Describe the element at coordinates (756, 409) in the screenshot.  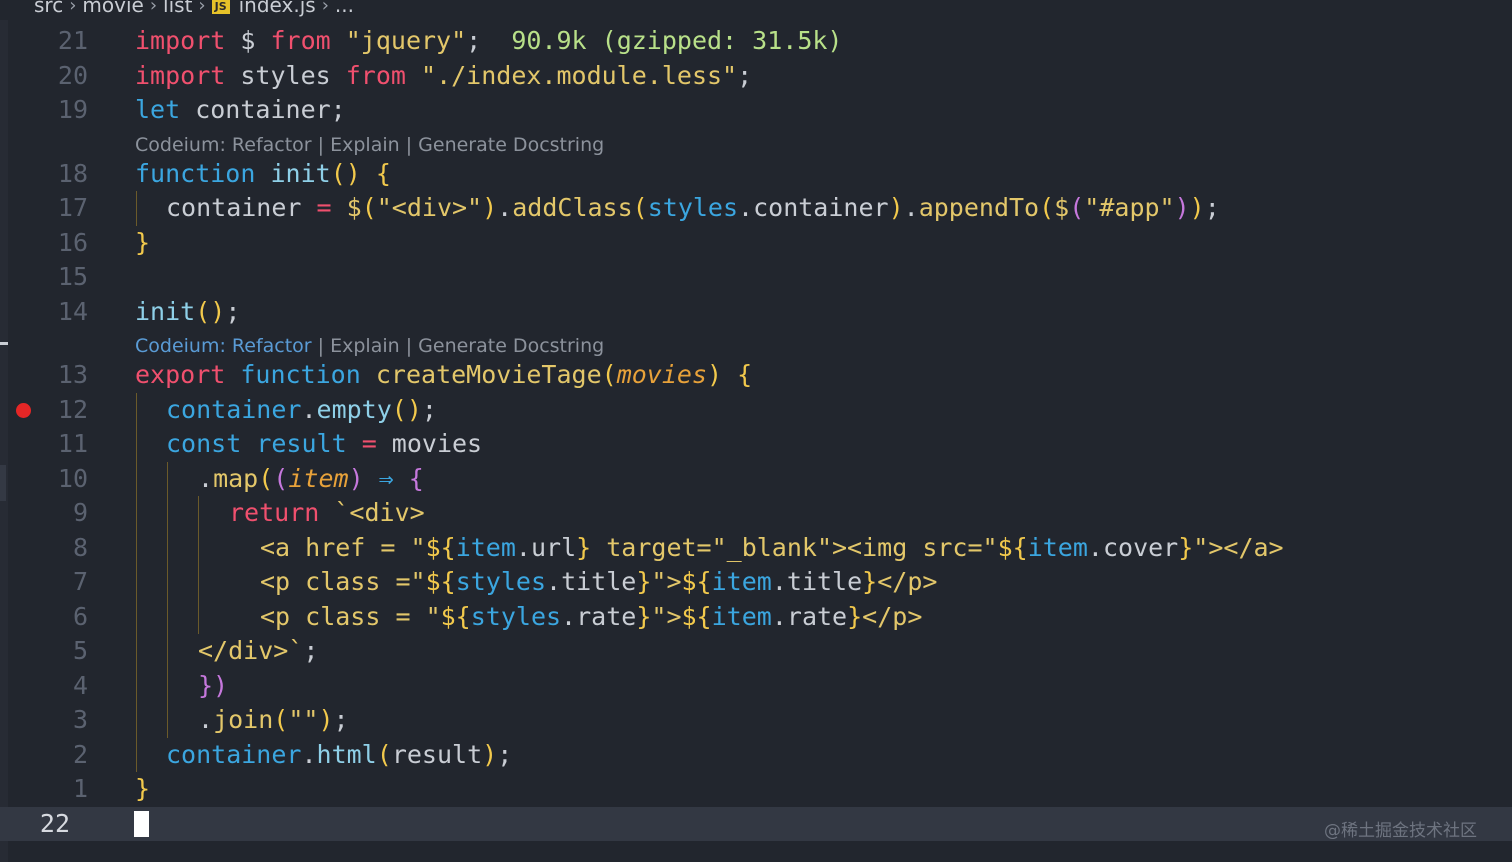
I see `code-line: 12 container.empty();` at that location.